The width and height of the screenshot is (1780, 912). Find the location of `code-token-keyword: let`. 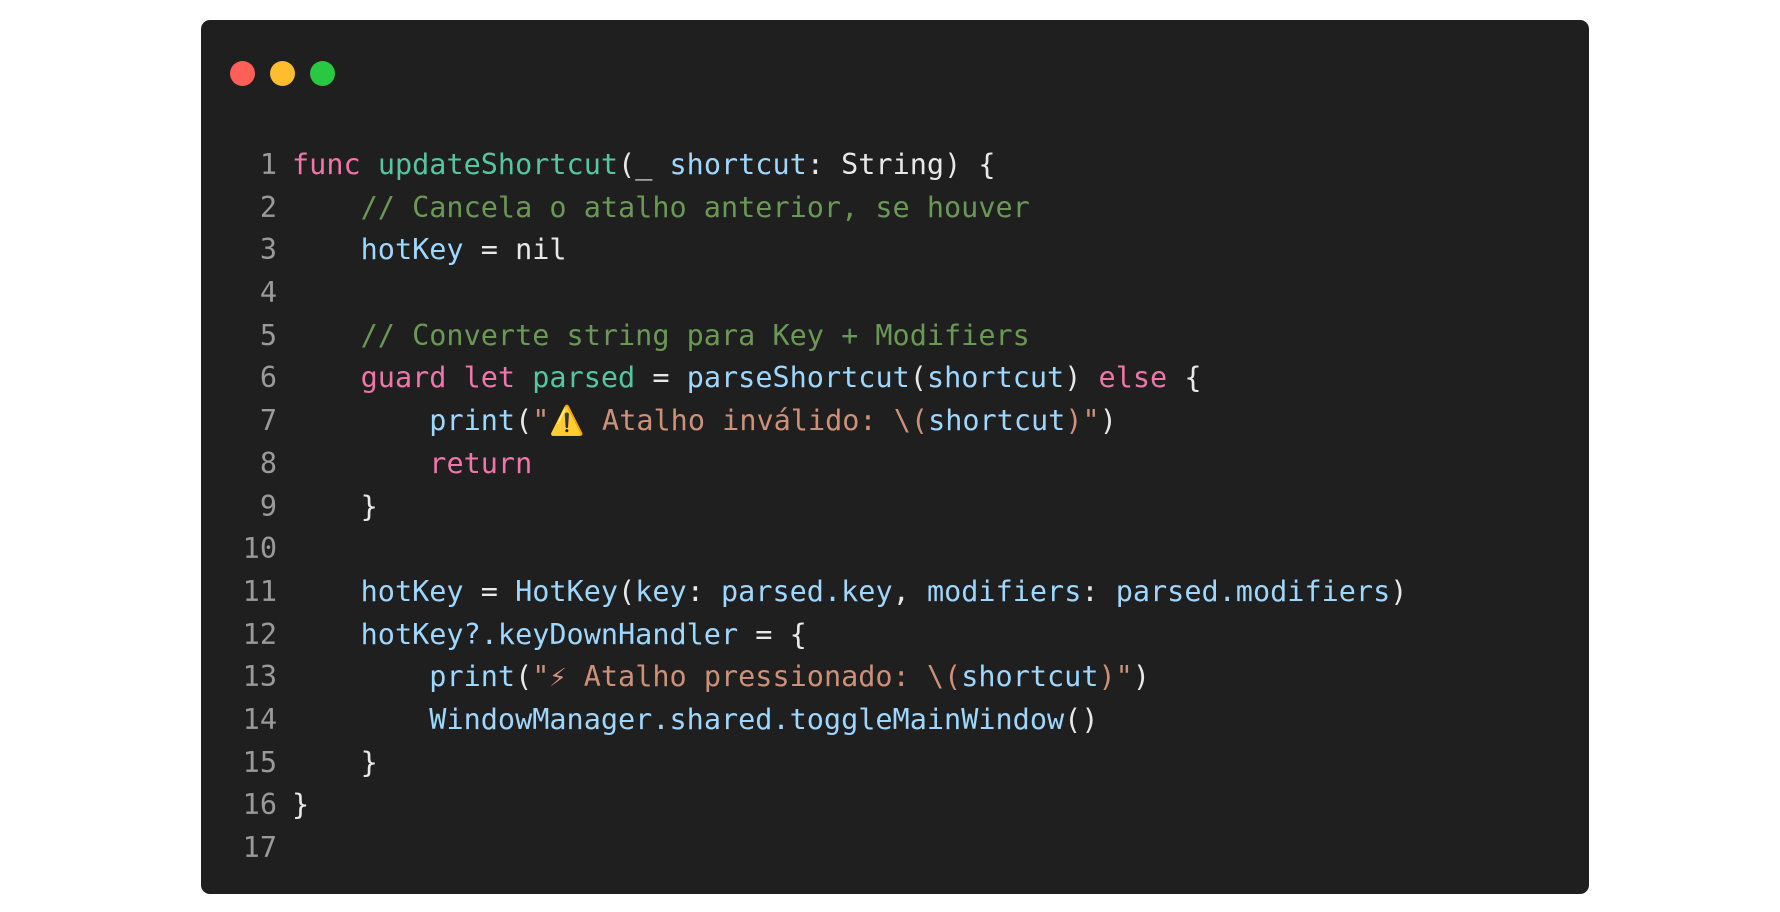

code-token-keyword: let is located at coordinates (489, 378).